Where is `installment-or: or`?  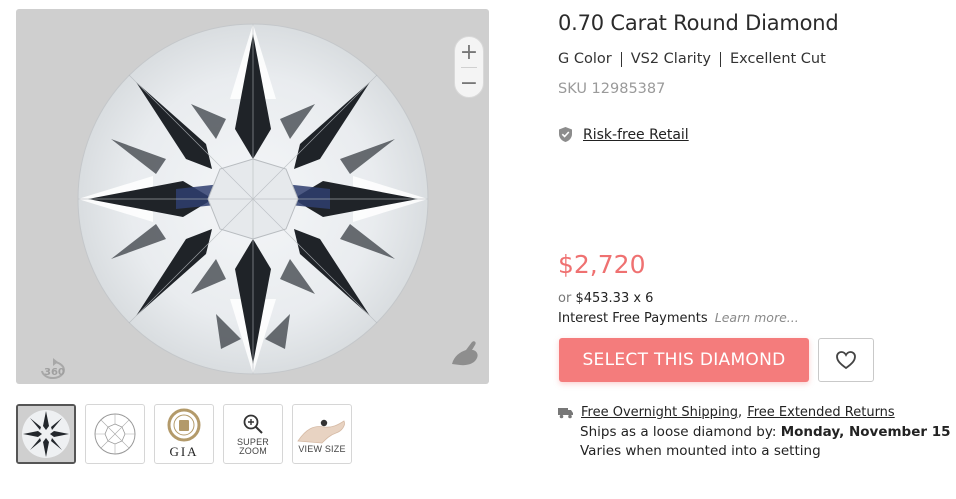 installment-or: or is located at coordinates (565, 298).